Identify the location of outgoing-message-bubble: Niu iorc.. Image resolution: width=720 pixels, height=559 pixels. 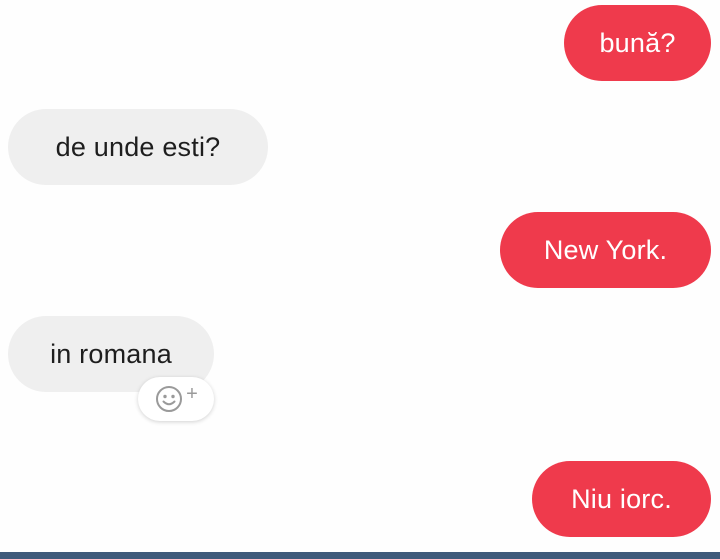
(621, 499).